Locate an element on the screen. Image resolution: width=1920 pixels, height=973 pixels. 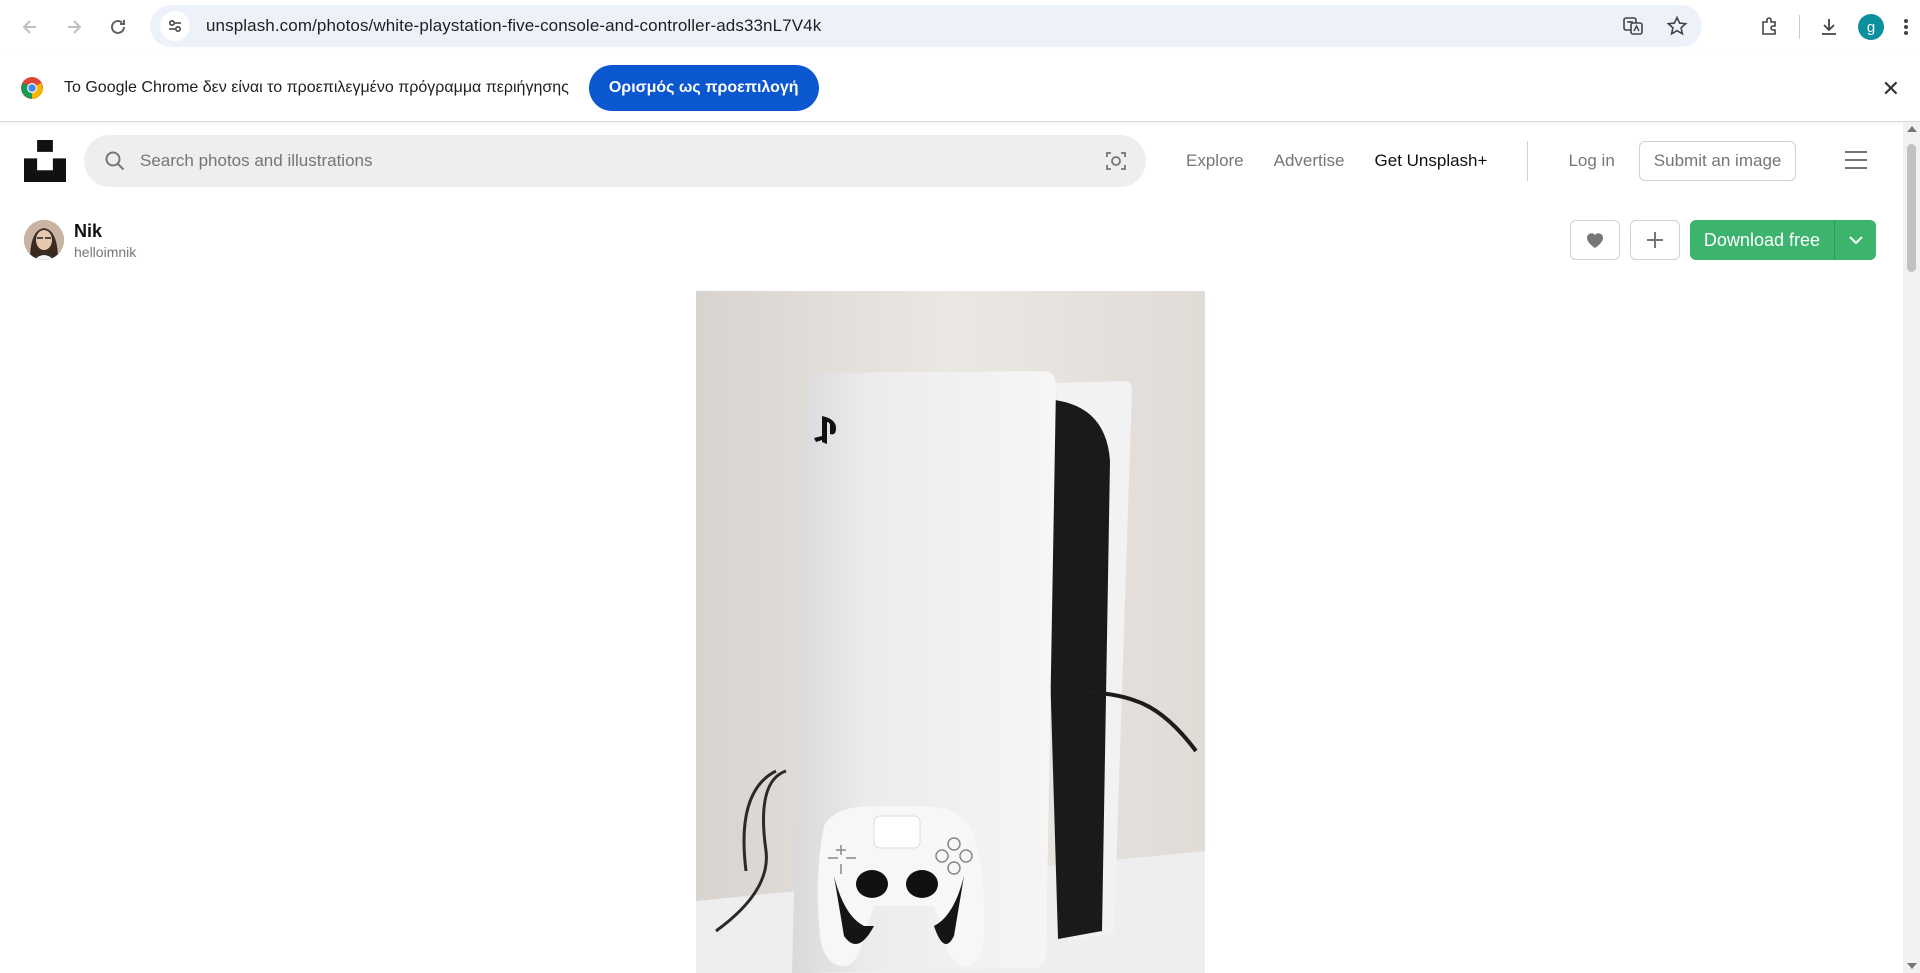
reload-button is located at coordinates (118, 27).